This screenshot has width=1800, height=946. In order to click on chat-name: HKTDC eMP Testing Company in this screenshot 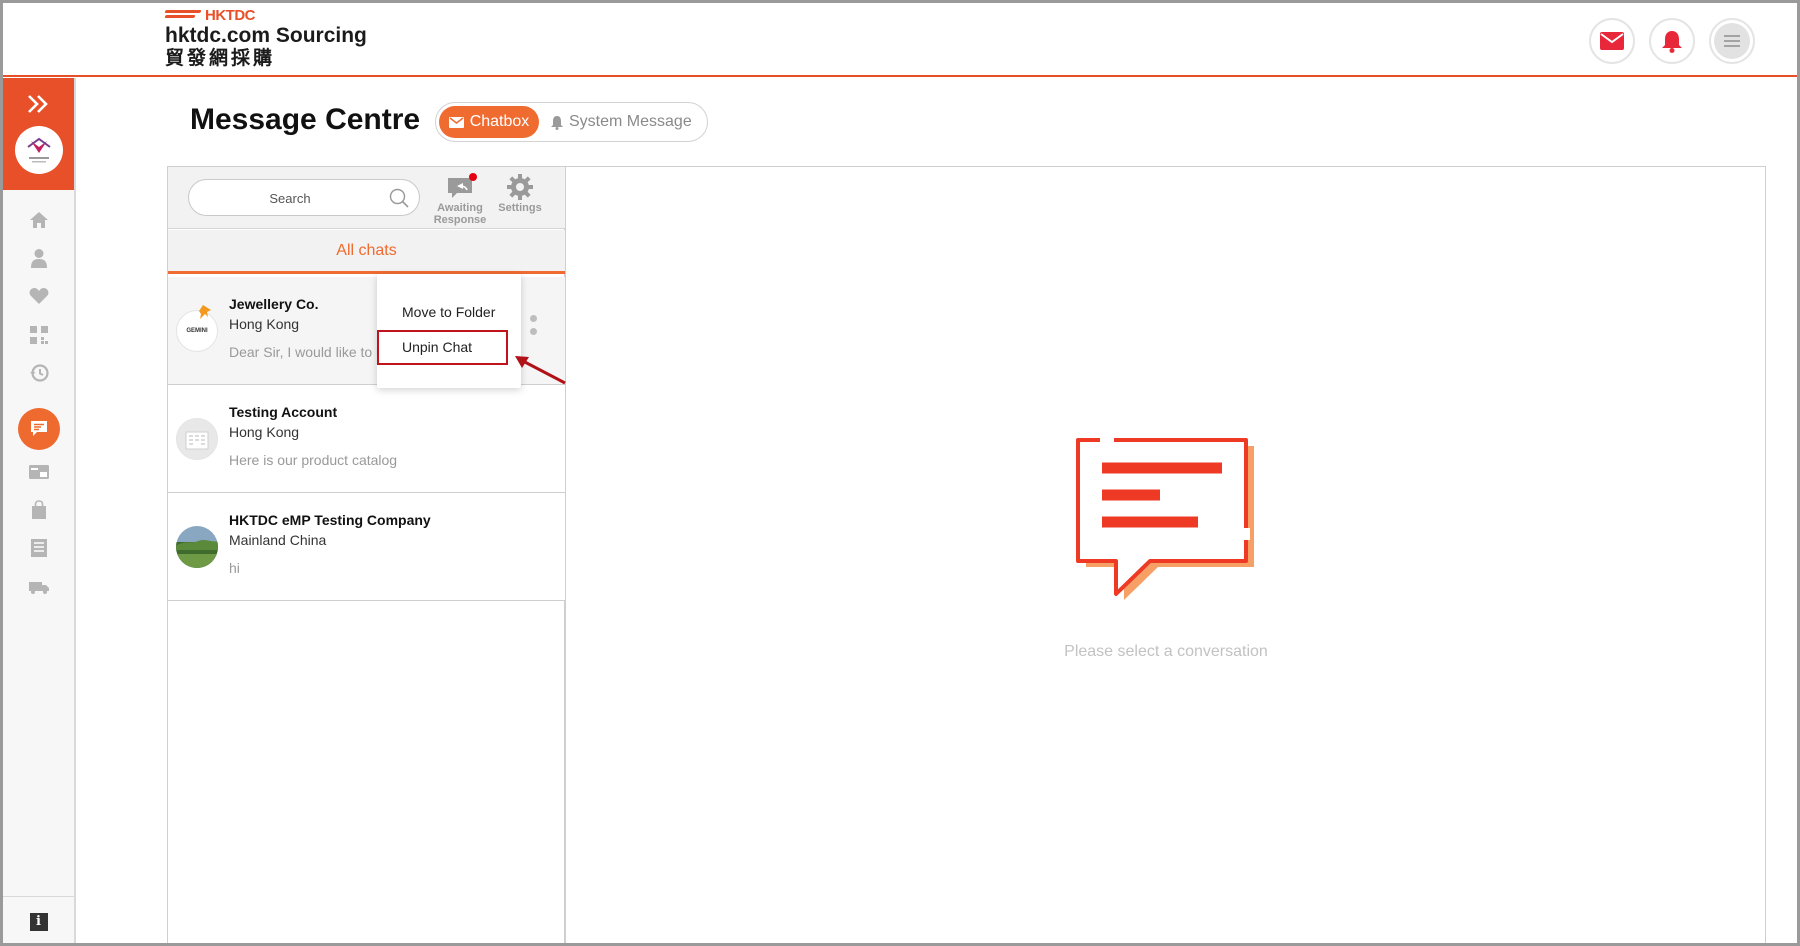, I will do `click(330, 520)`.